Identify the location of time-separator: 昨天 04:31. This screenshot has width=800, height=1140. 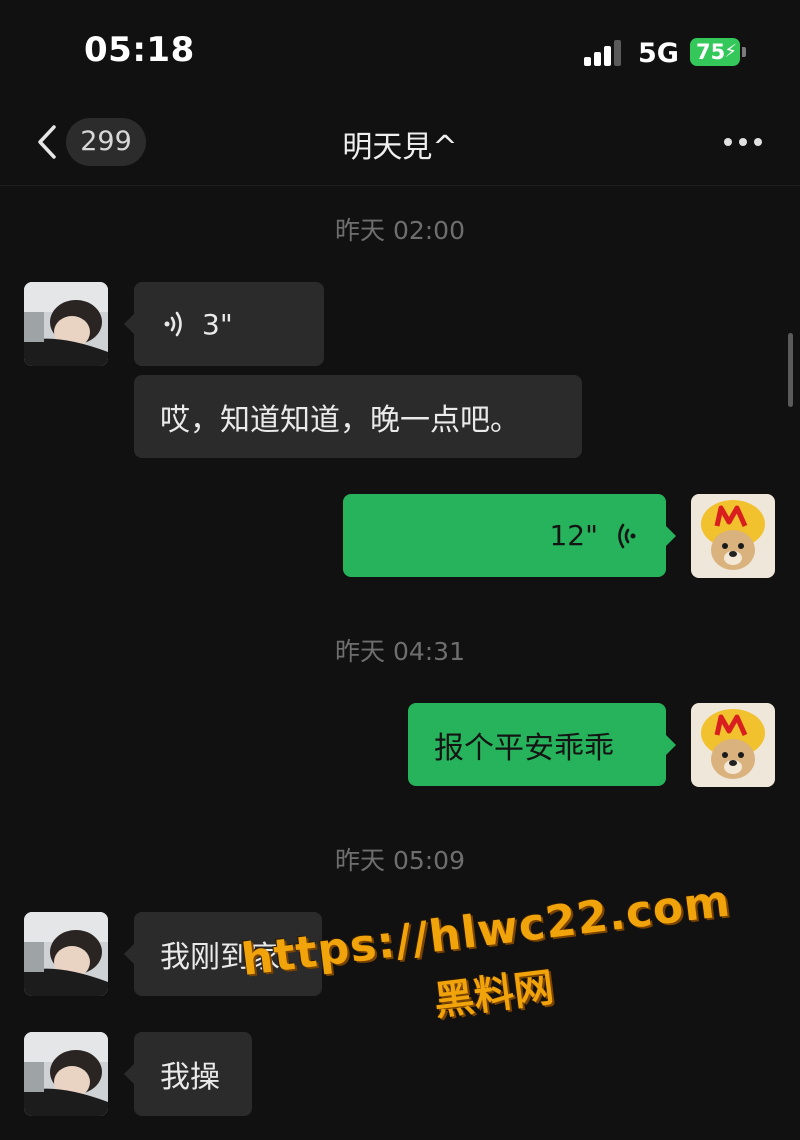
(400, 651).